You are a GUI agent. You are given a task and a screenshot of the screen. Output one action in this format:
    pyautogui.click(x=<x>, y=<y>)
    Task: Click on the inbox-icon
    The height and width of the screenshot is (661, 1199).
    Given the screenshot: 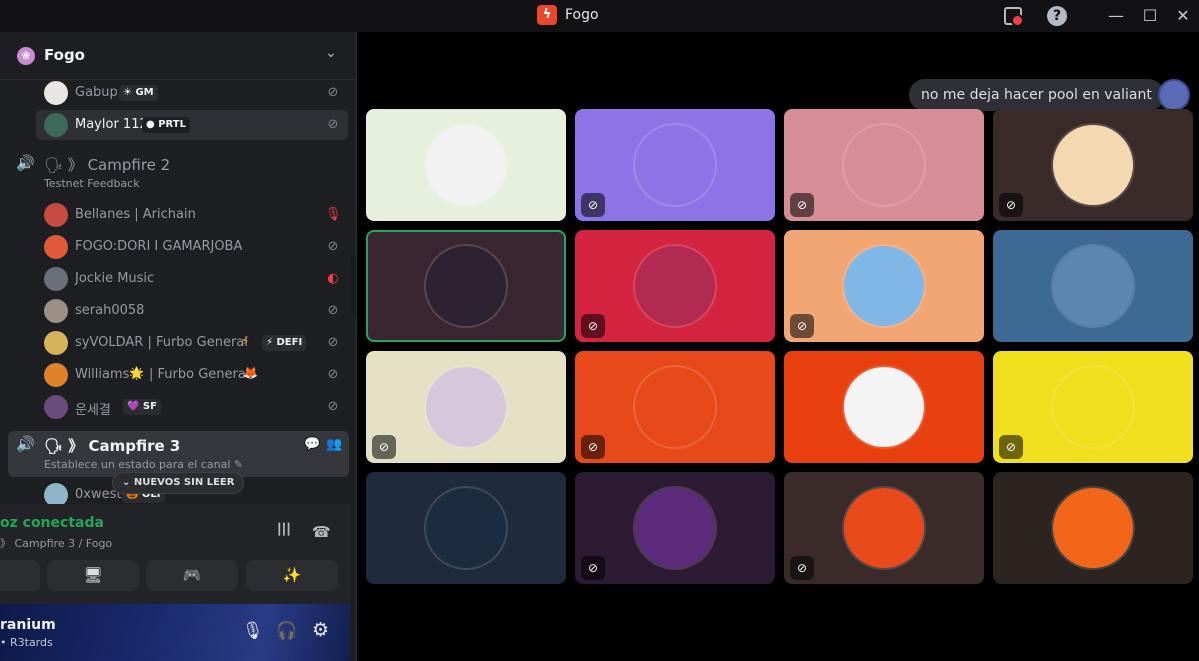 What is the action you would take?
    pyautogui.click(x=1014, y=17)
    